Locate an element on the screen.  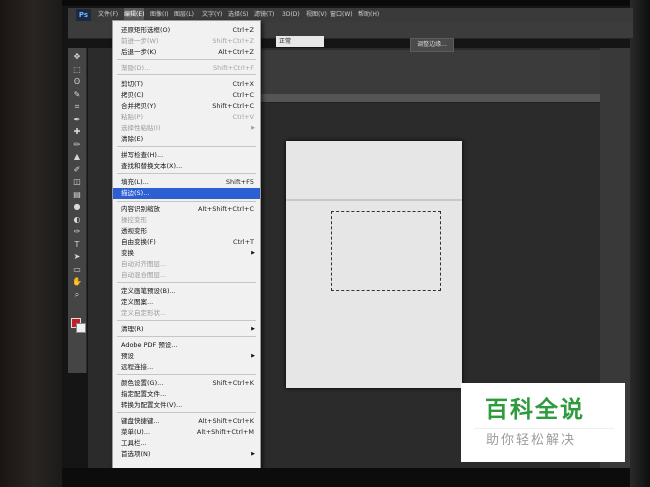
blur-icon: ● is located at coordinates (77, 207).